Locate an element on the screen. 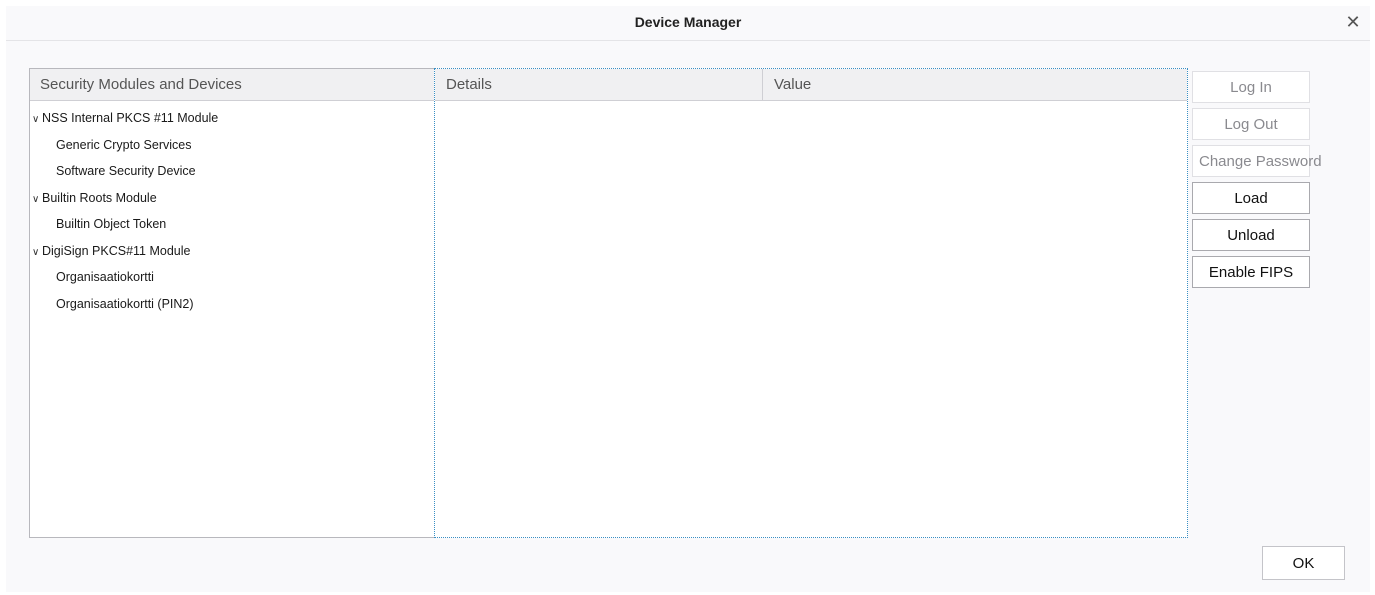  tree-row-organisaatiokortti: Organisaatiokortti is located at coordinates (232, 277).